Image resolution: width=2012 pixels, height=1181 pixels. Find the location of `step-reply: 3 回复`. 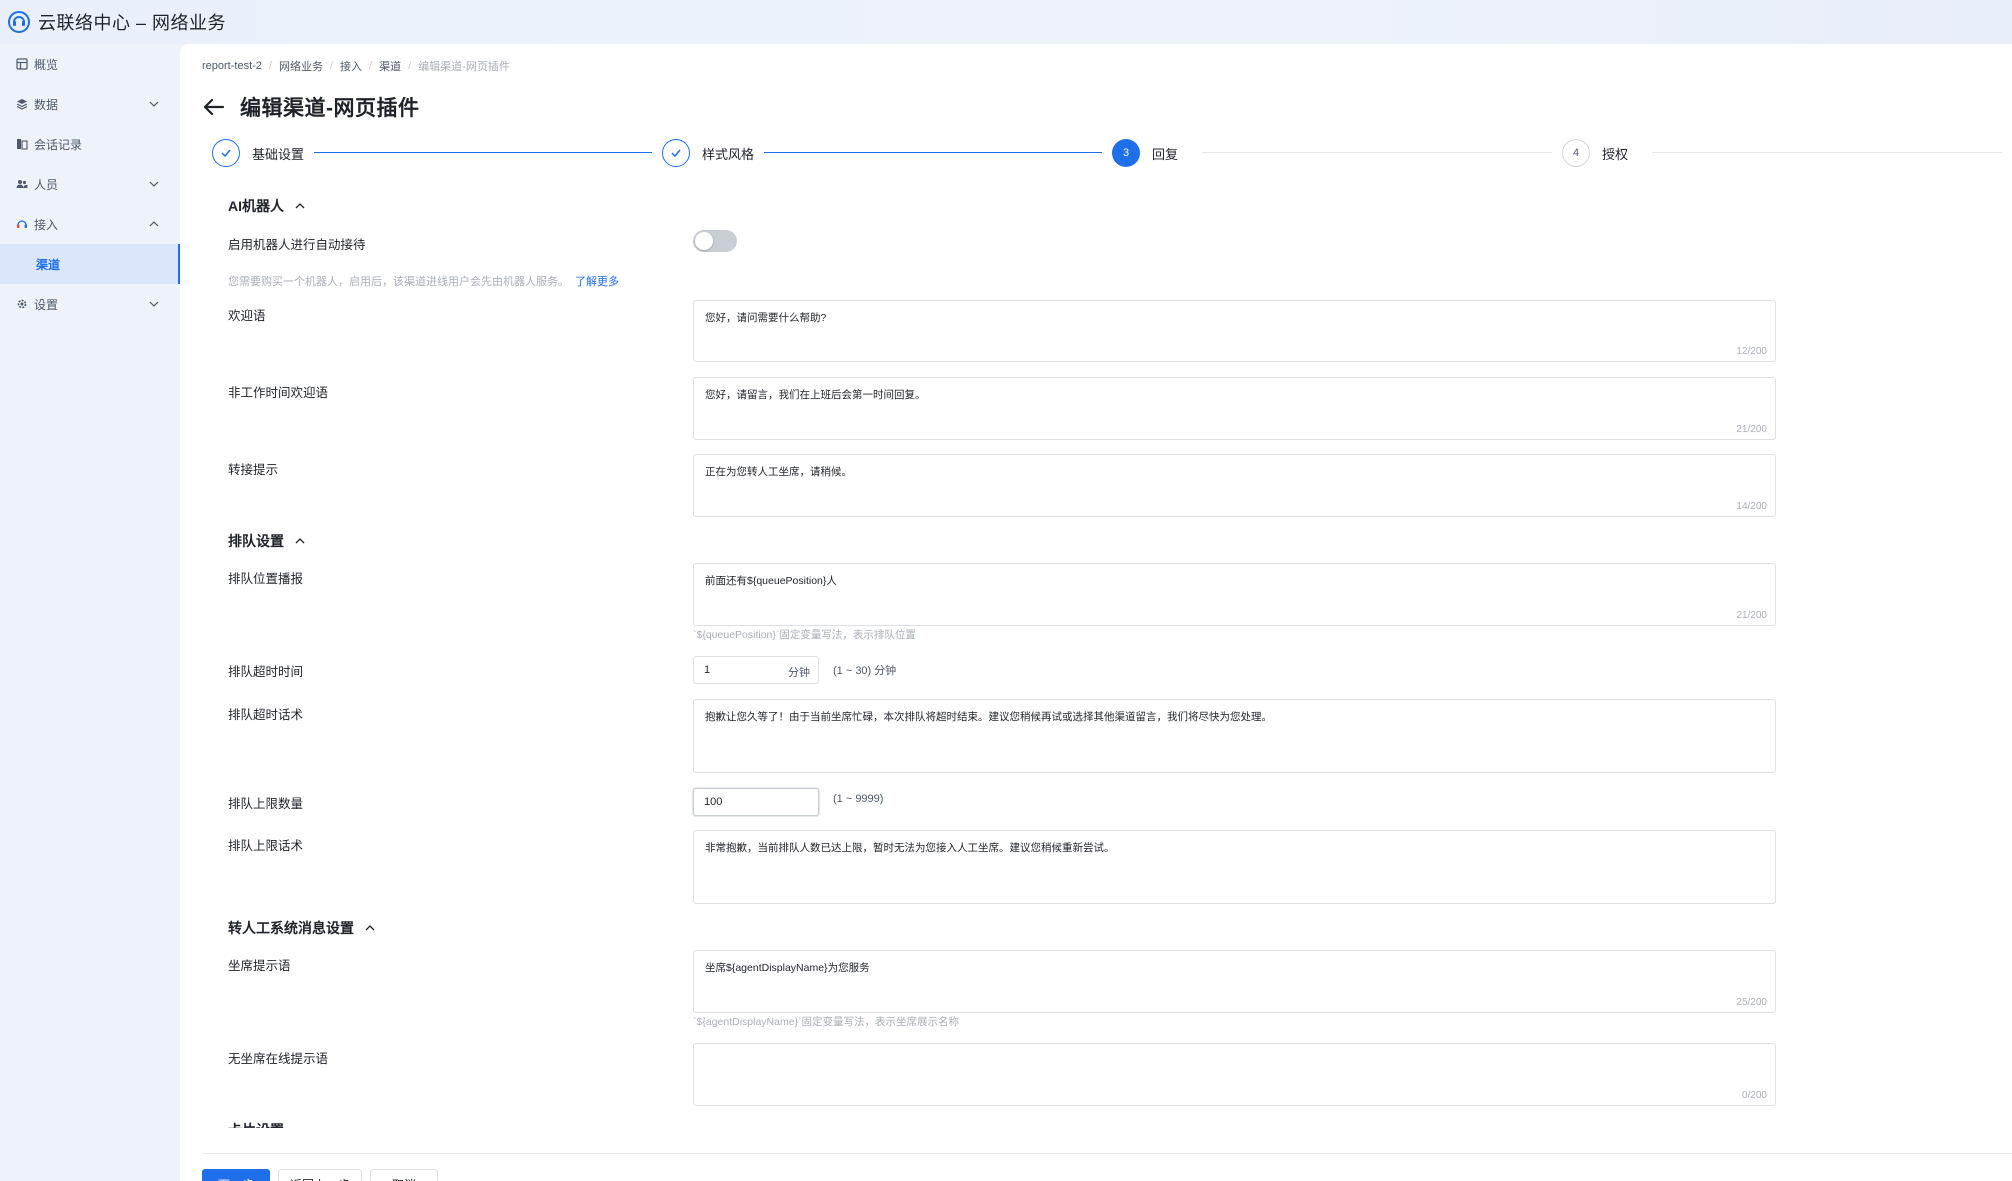

step-reply: 3 回复 is located at coordinates (1145, 153).